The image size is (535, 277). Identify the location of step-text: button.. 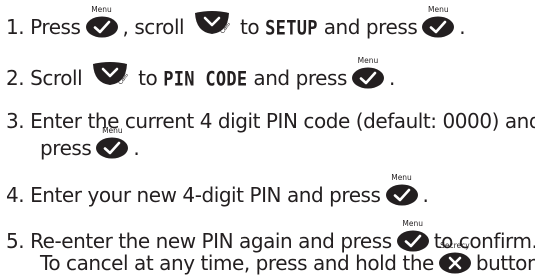
(505, 263).